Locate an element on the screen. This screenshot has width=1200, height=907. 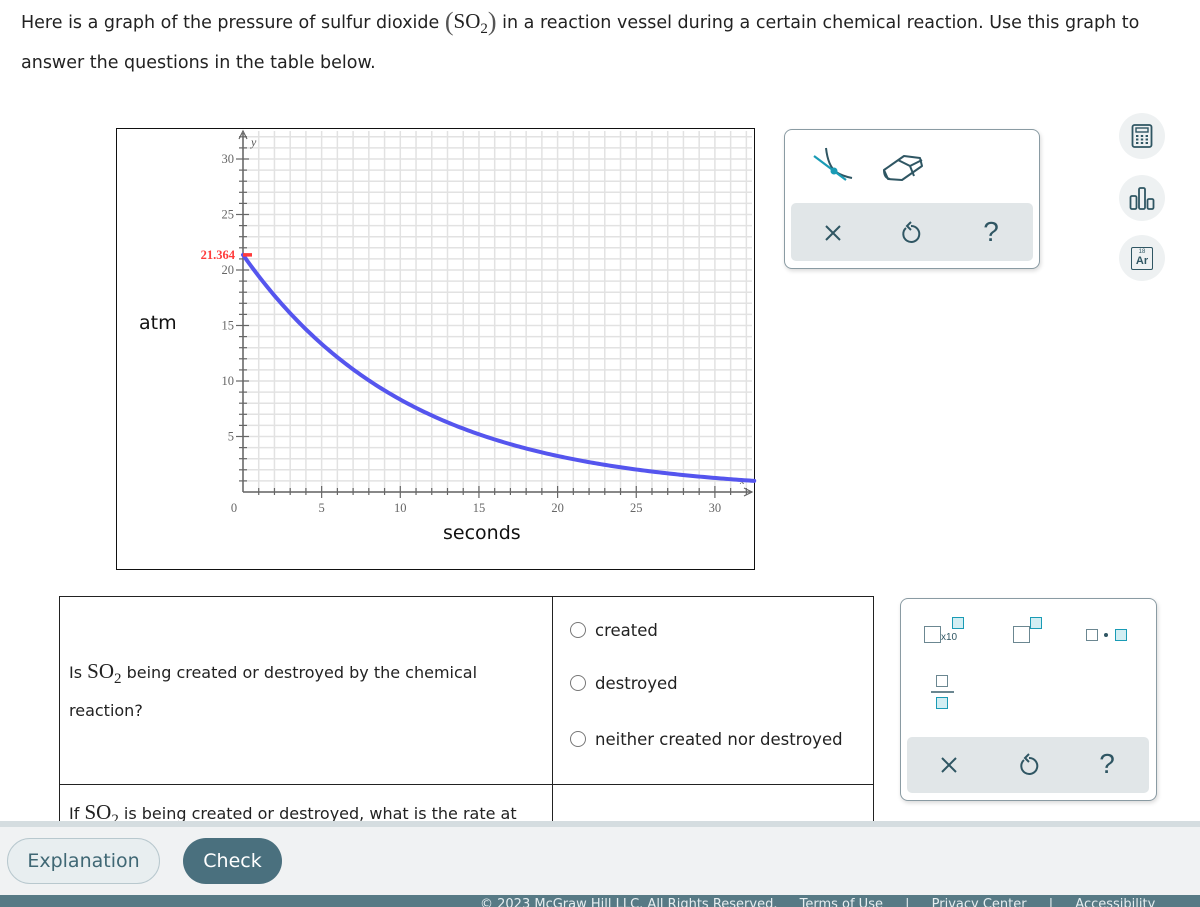
fraction-icon is located at coordinates (943, 693).